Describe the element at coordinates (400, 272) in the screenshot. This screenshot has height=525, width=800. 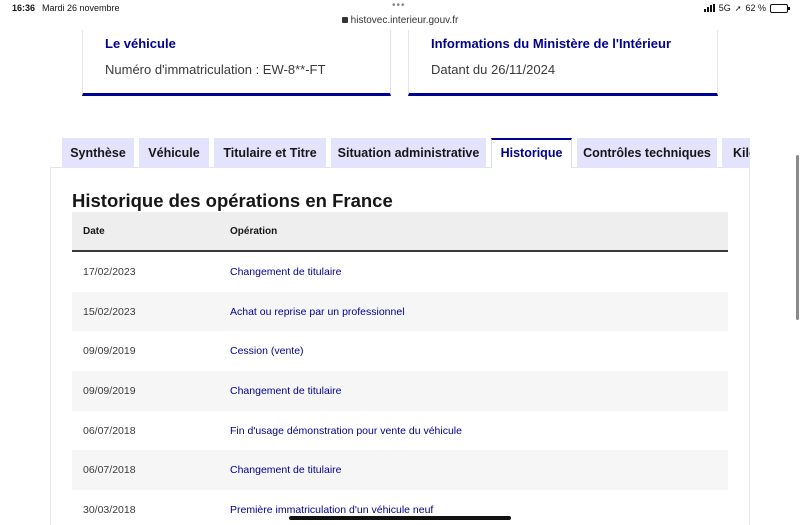
I see `table-row: 17/02/2023 Changement de titulaire` at that location.